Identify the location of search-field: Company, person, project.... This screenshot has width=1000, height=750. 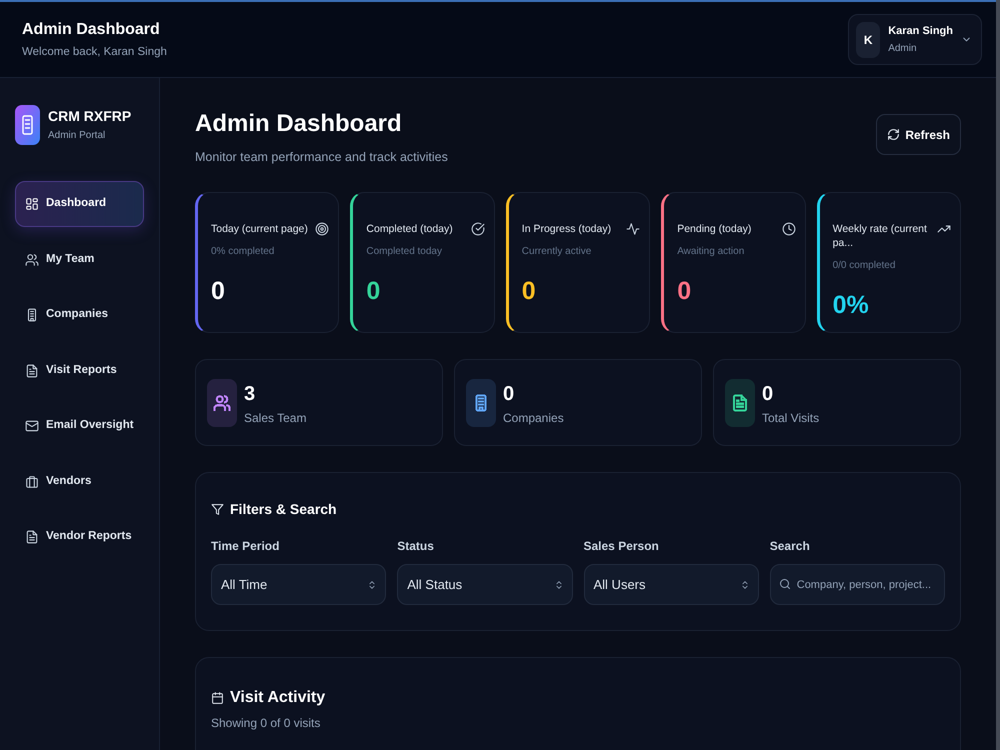
(857, 584).